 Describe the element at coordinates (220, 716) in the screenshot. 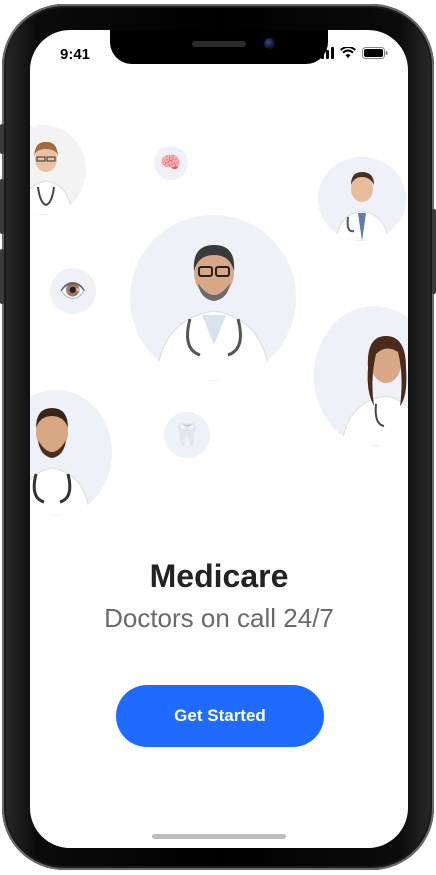

I see `get-started-button: Get Started` at that location.